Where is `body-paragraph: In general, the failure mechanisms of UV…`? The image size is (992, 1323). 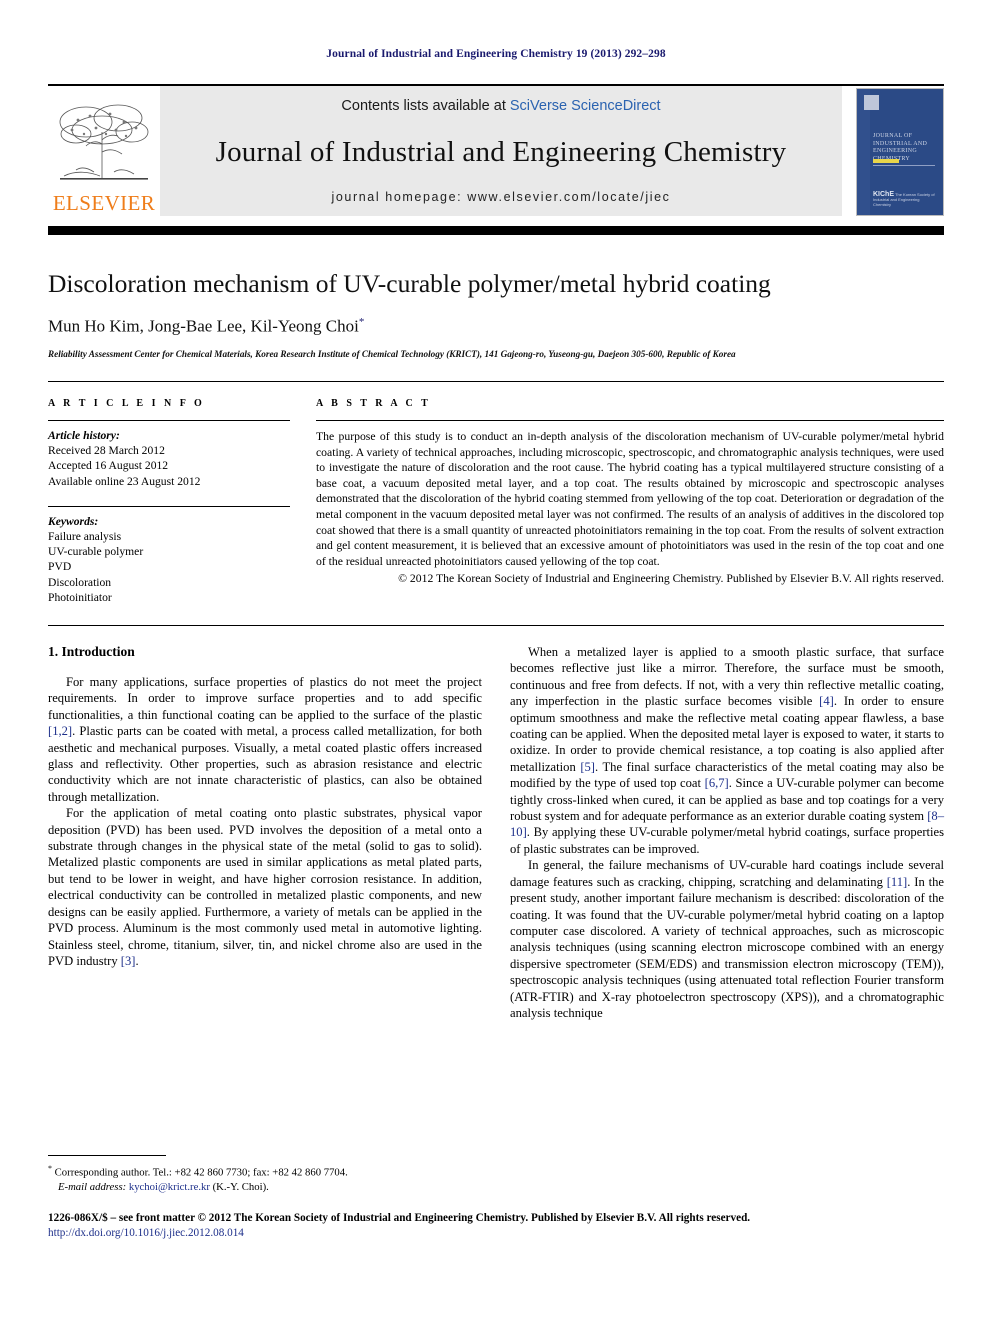
body-paragraph: In general, the failure mechanisms of UV… is located at coordinates (727, 939).